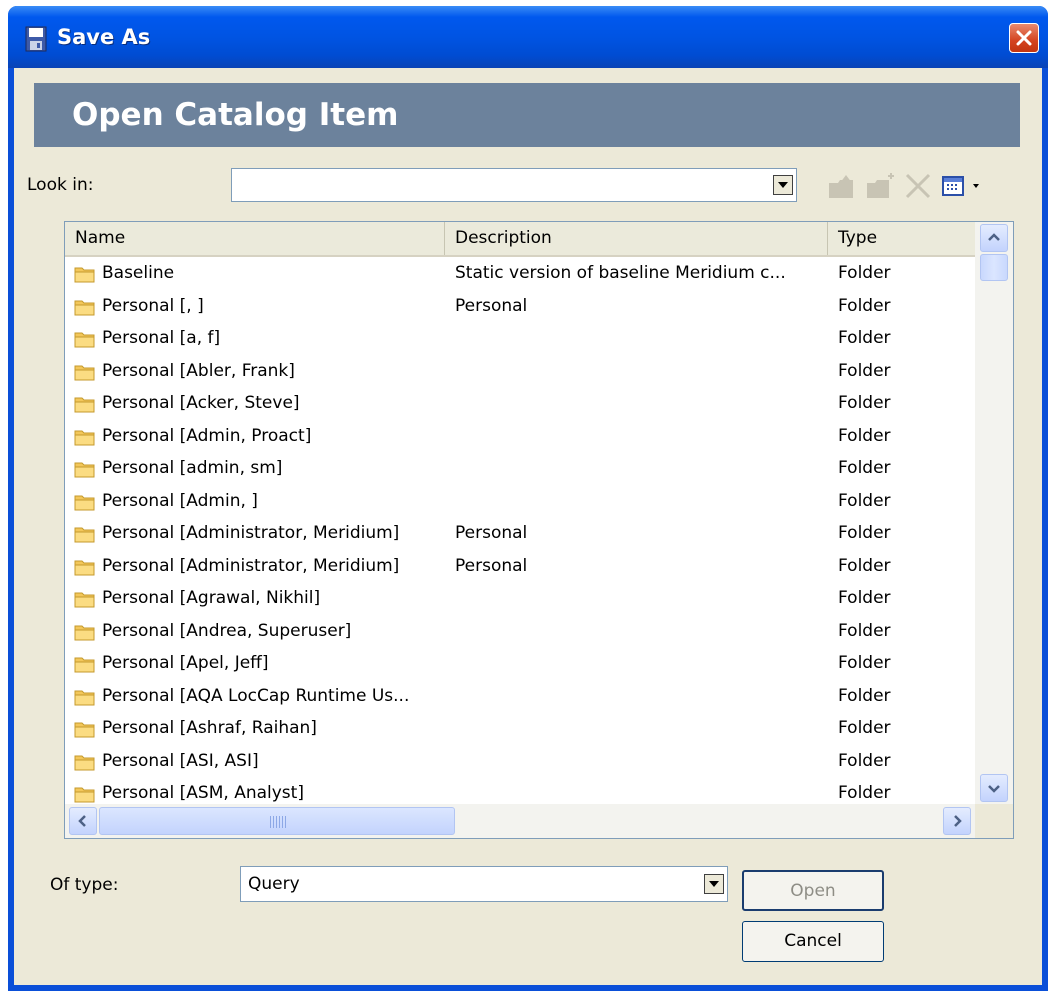 This screenshot has width=1052, height=995. What do you see at coordinates (527, 115) in the screenshot?
I see `header-band: Open Catalog Item` at bounding box center [527, 115].